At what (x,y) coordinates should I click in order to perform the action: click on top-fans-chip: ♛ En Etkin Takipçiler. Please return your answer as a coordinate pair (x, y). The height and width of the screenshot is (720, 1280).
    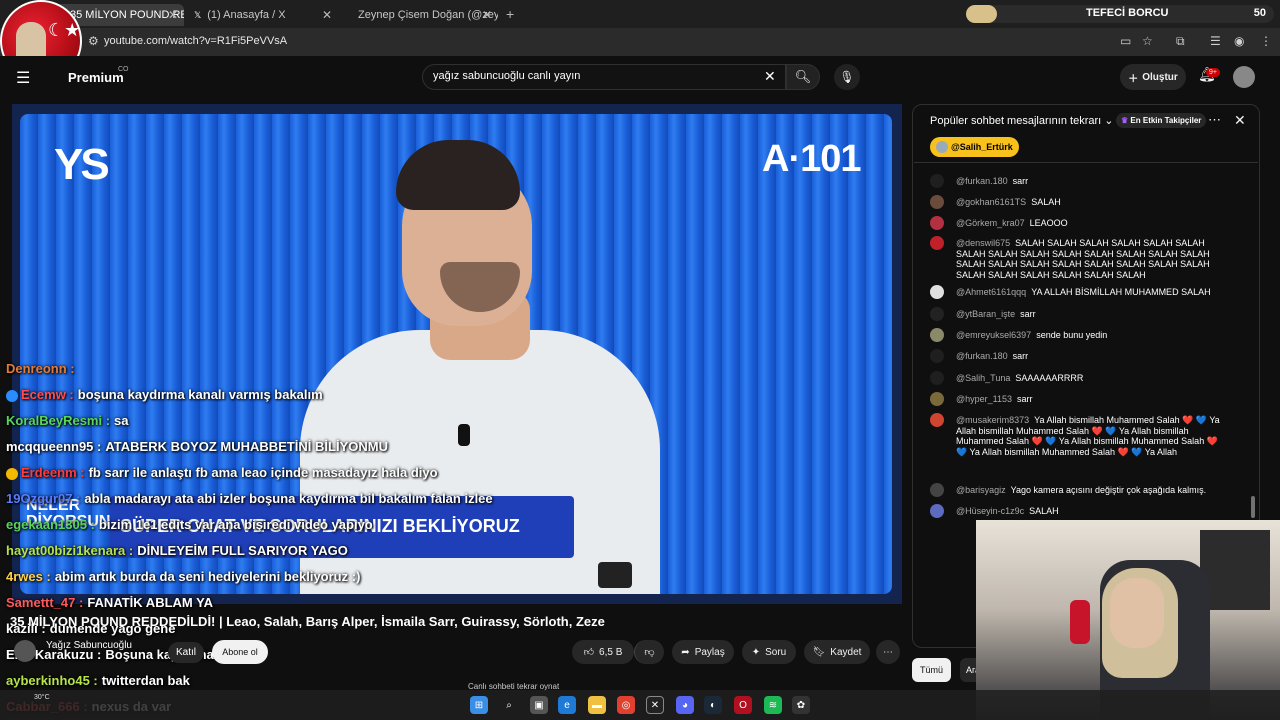
    Looking at the image, I should click on (1161, 120).